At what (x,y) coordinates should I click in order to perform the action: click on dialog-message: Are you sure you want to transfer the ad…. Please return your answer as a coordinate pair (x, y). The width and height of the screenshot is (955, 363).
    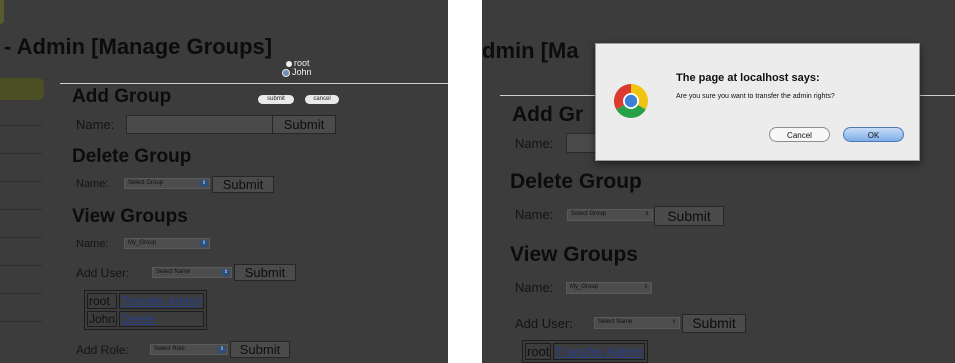
    Looking at the image, I should click on (755, 96).